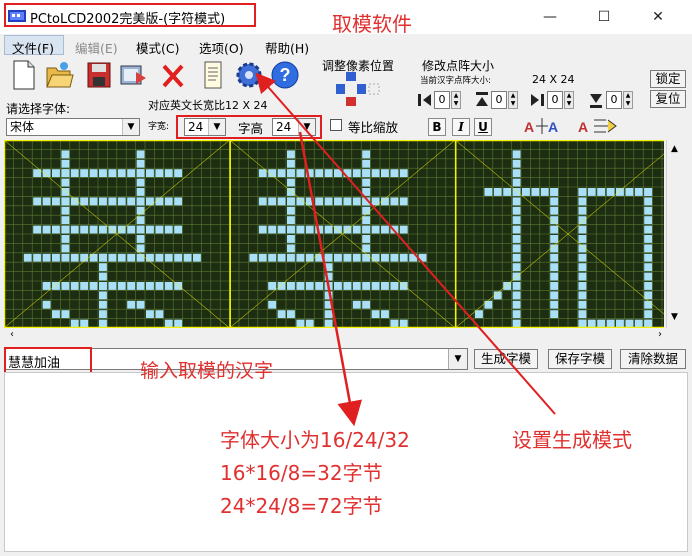 The height and width of the screenshot is (556, 692). What do you see at coordinates (677, 234) in the screenshot?
I see `vertical-scrollbar: ▲ ▼` at bounding box center [677, 234].